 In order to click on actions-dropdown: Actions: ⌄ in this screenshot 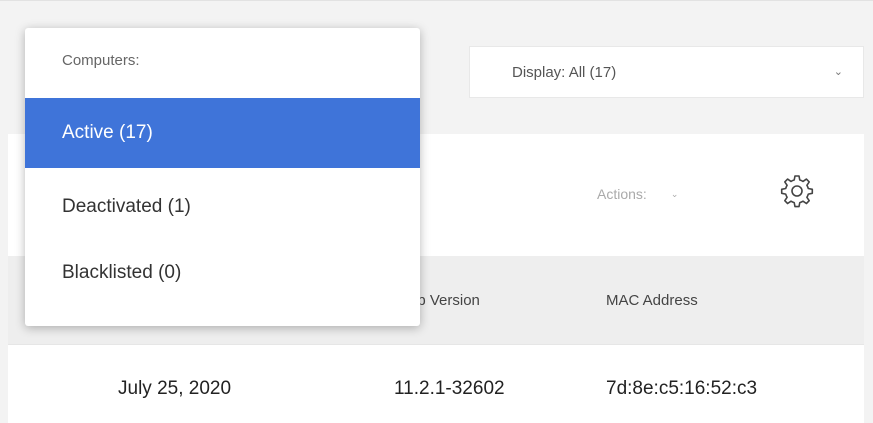, I will do `click(637, 194)`.